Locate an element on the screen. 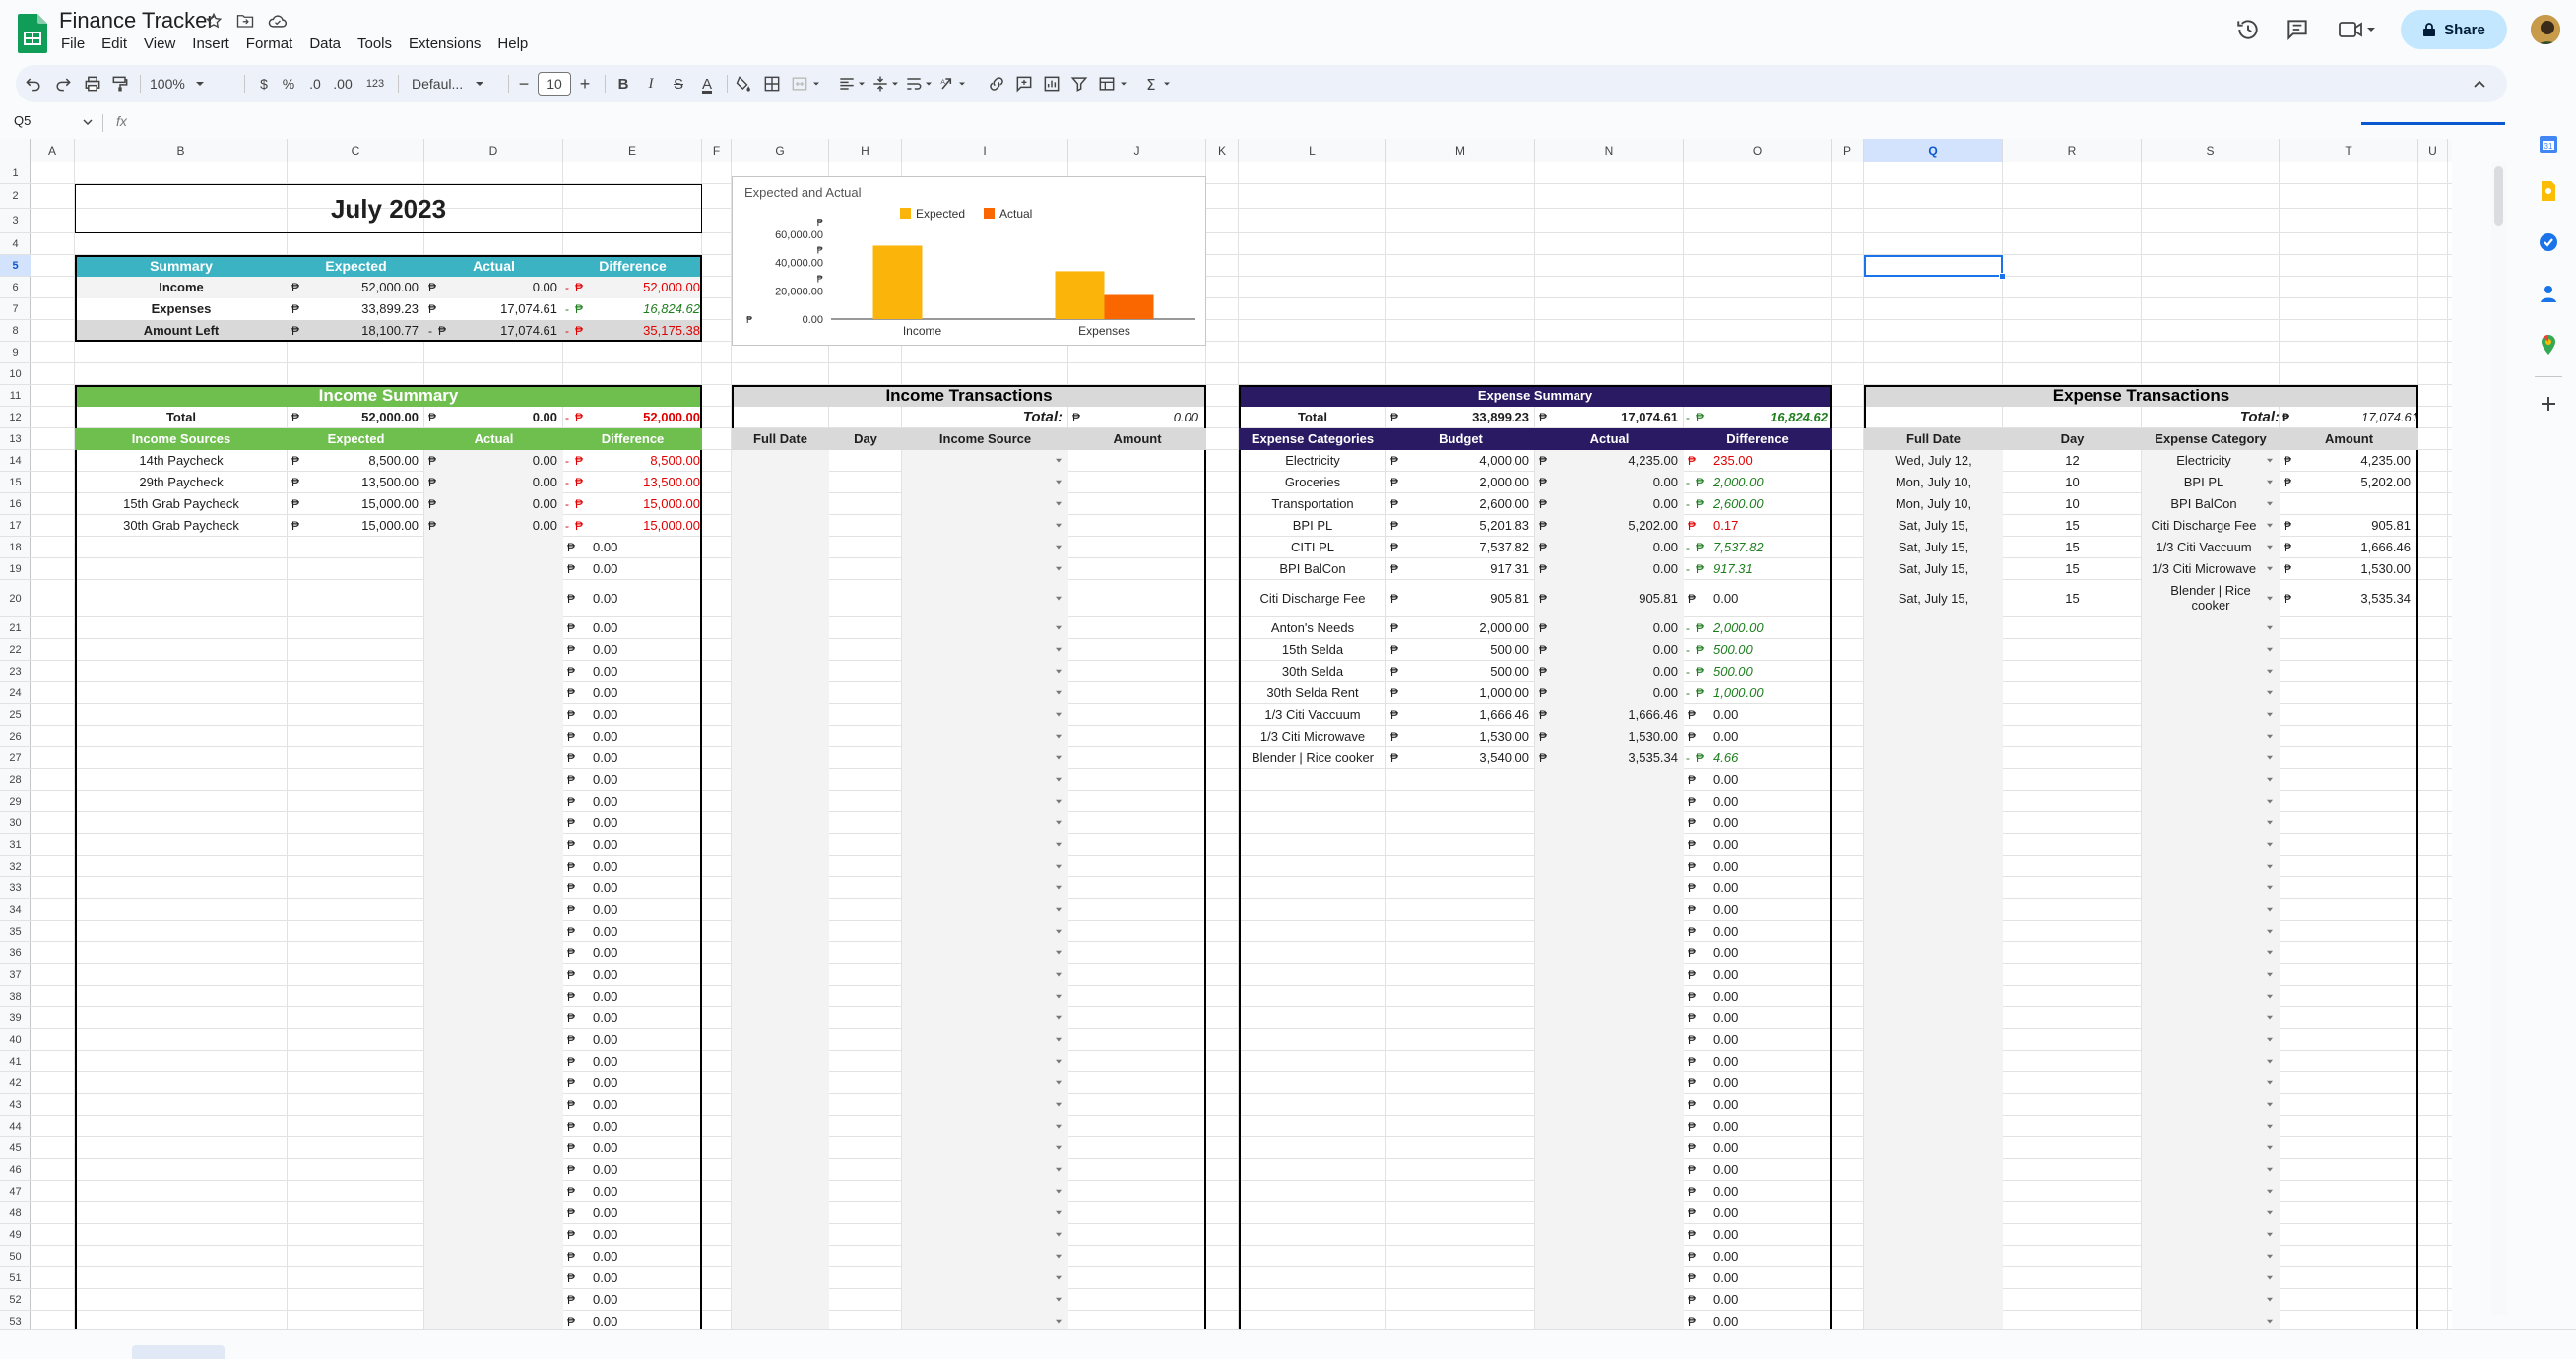 The height and width of the screenshot is (1359, 2576). row-header-13: 13 is located at coordinates (15, 439).